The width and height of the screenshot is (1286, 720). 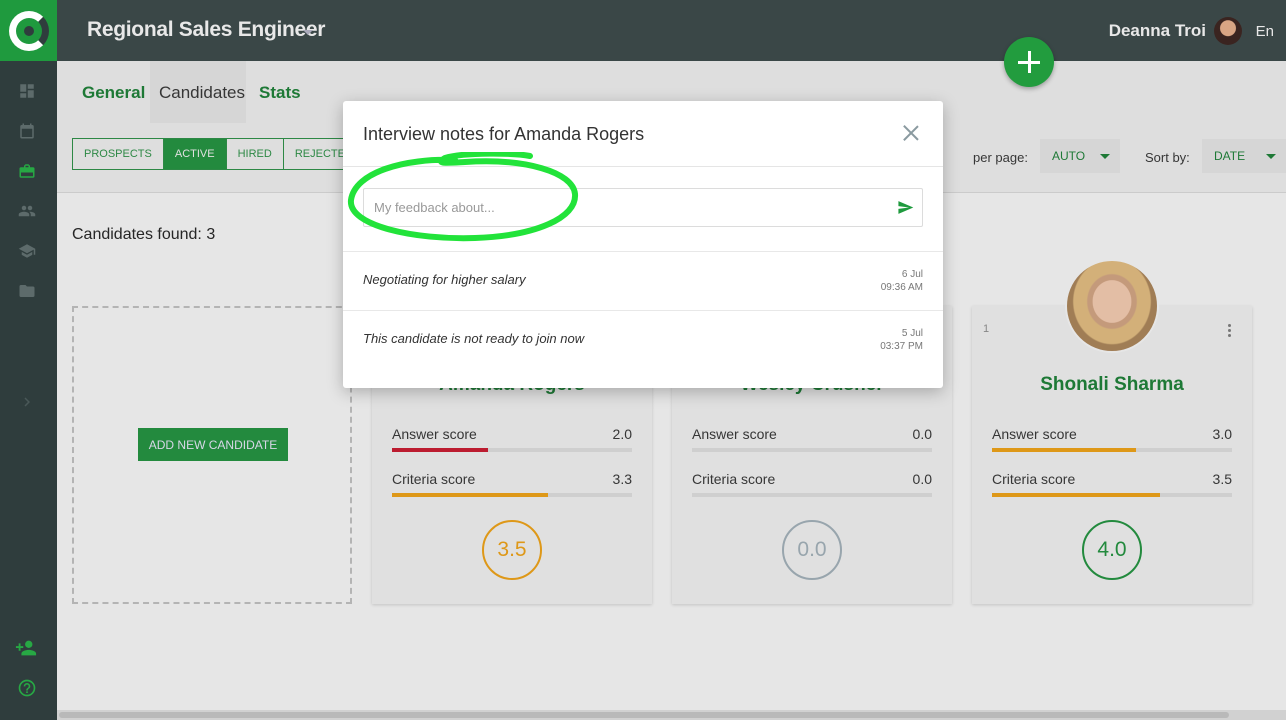 I want to click on app-logo, so click(x=28, y=30).